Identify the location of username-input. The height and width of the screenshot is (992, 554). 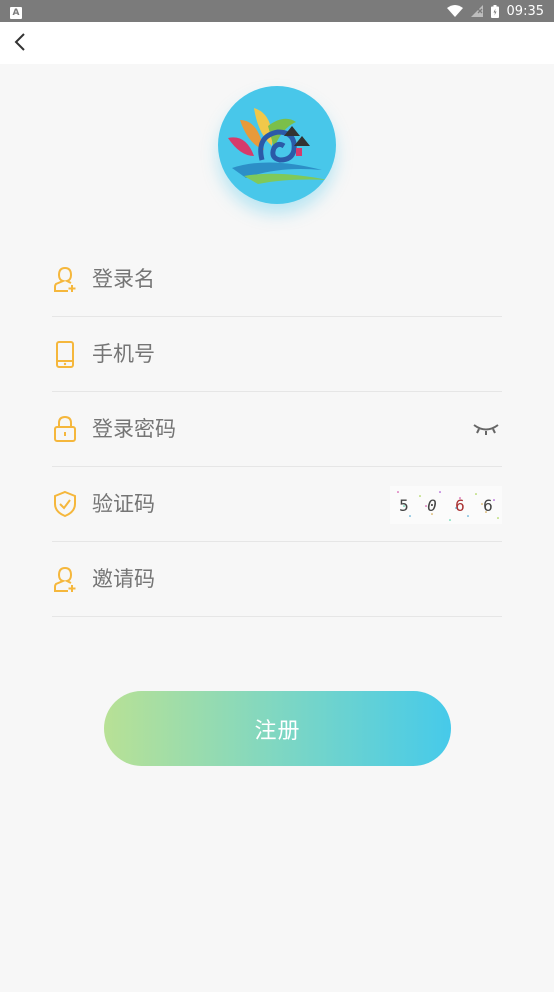
(297, 279).